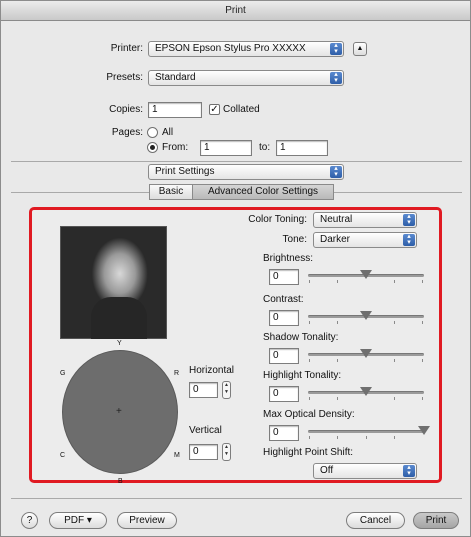 The width and height of the screenshot is (471, 537). I want to click on collated-checkbox: ✓, so click(214, 109).